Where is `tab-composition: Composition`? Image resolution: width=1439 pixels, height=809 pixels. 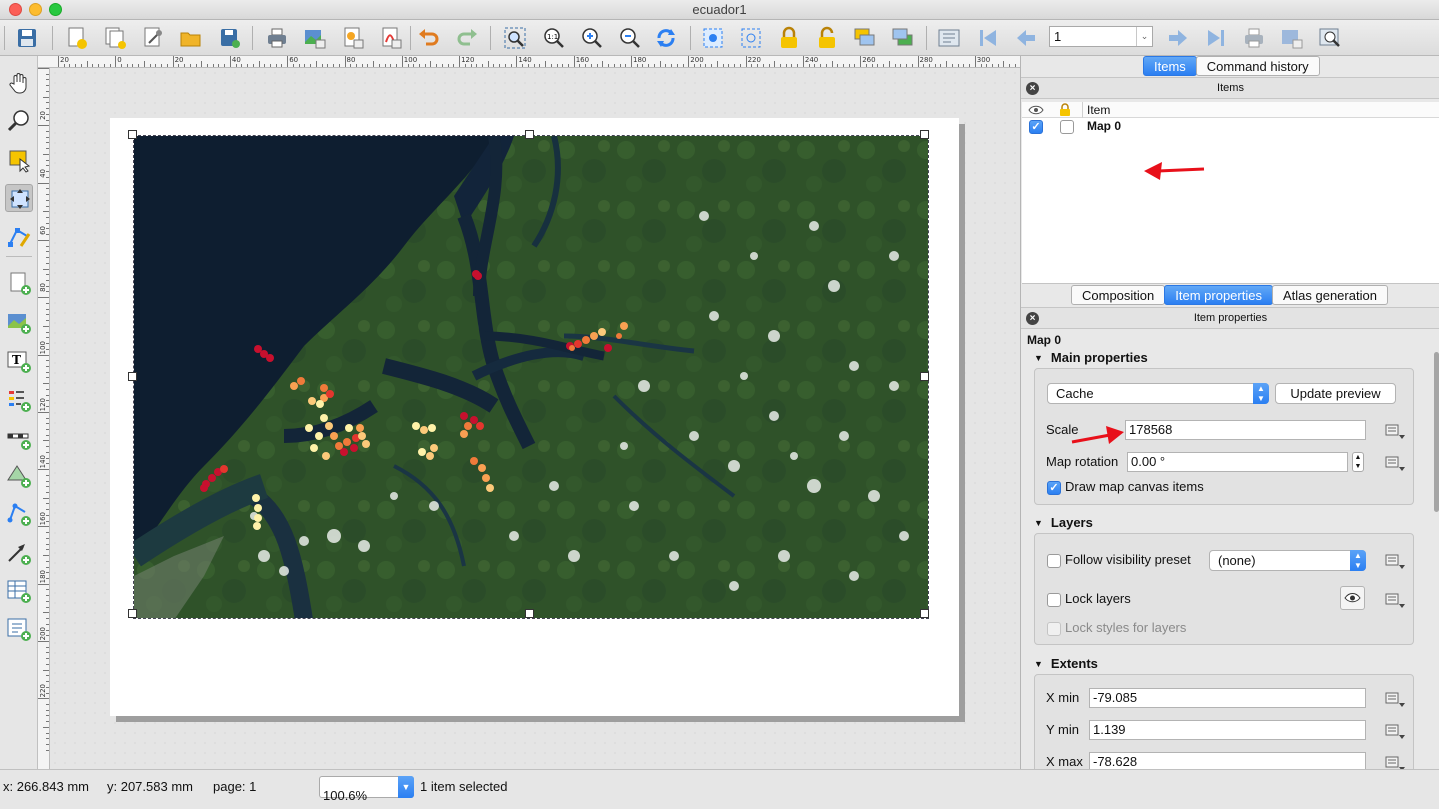
tab-composition: Composition is located at coordinates (1118, 295).